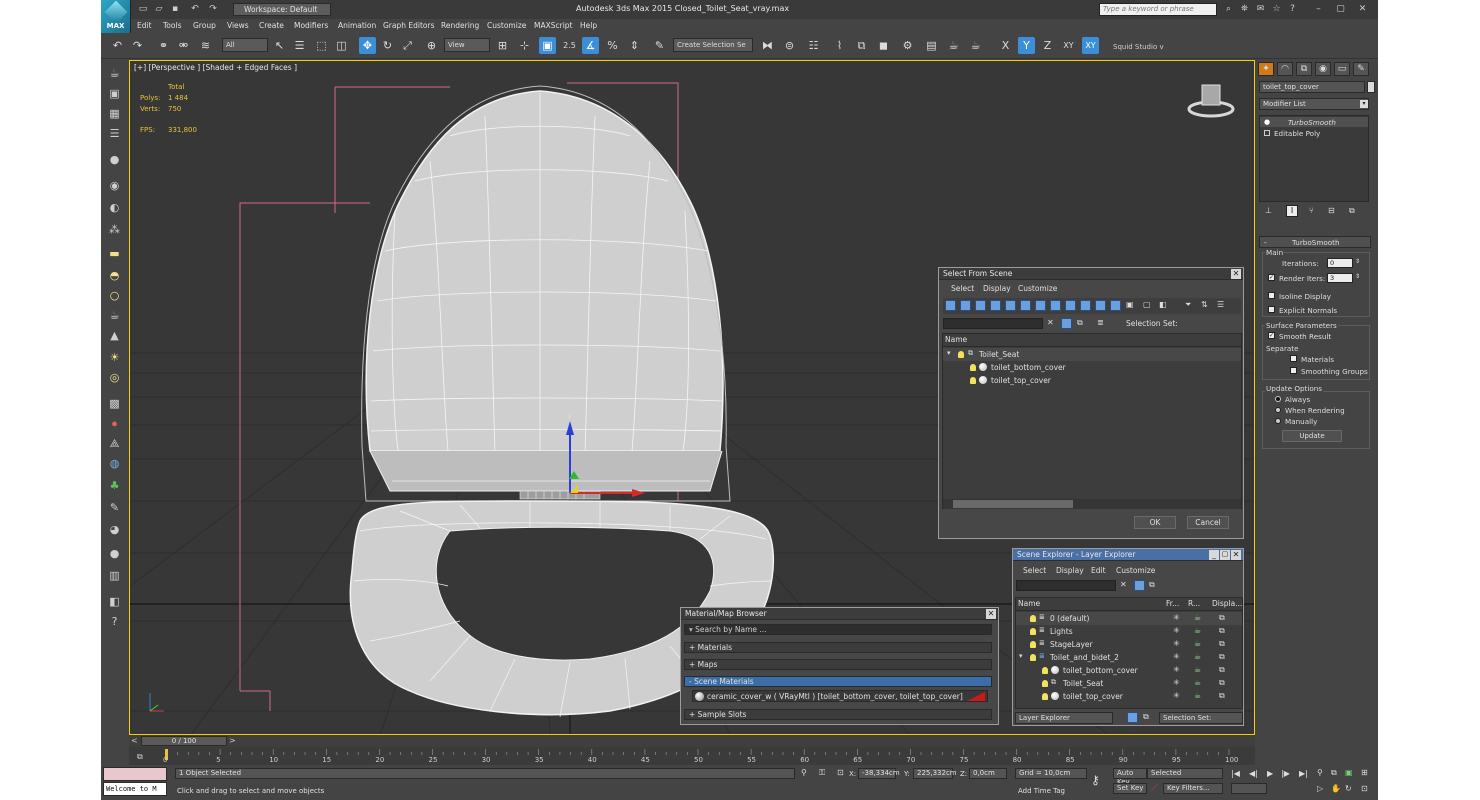 The height and width of the screenshot is (800, 1480). What do you see at coordinates (692, 741) in the screenshot?
I see `time-slider: < 0 / 100 >` at bounding box center [692, 741].